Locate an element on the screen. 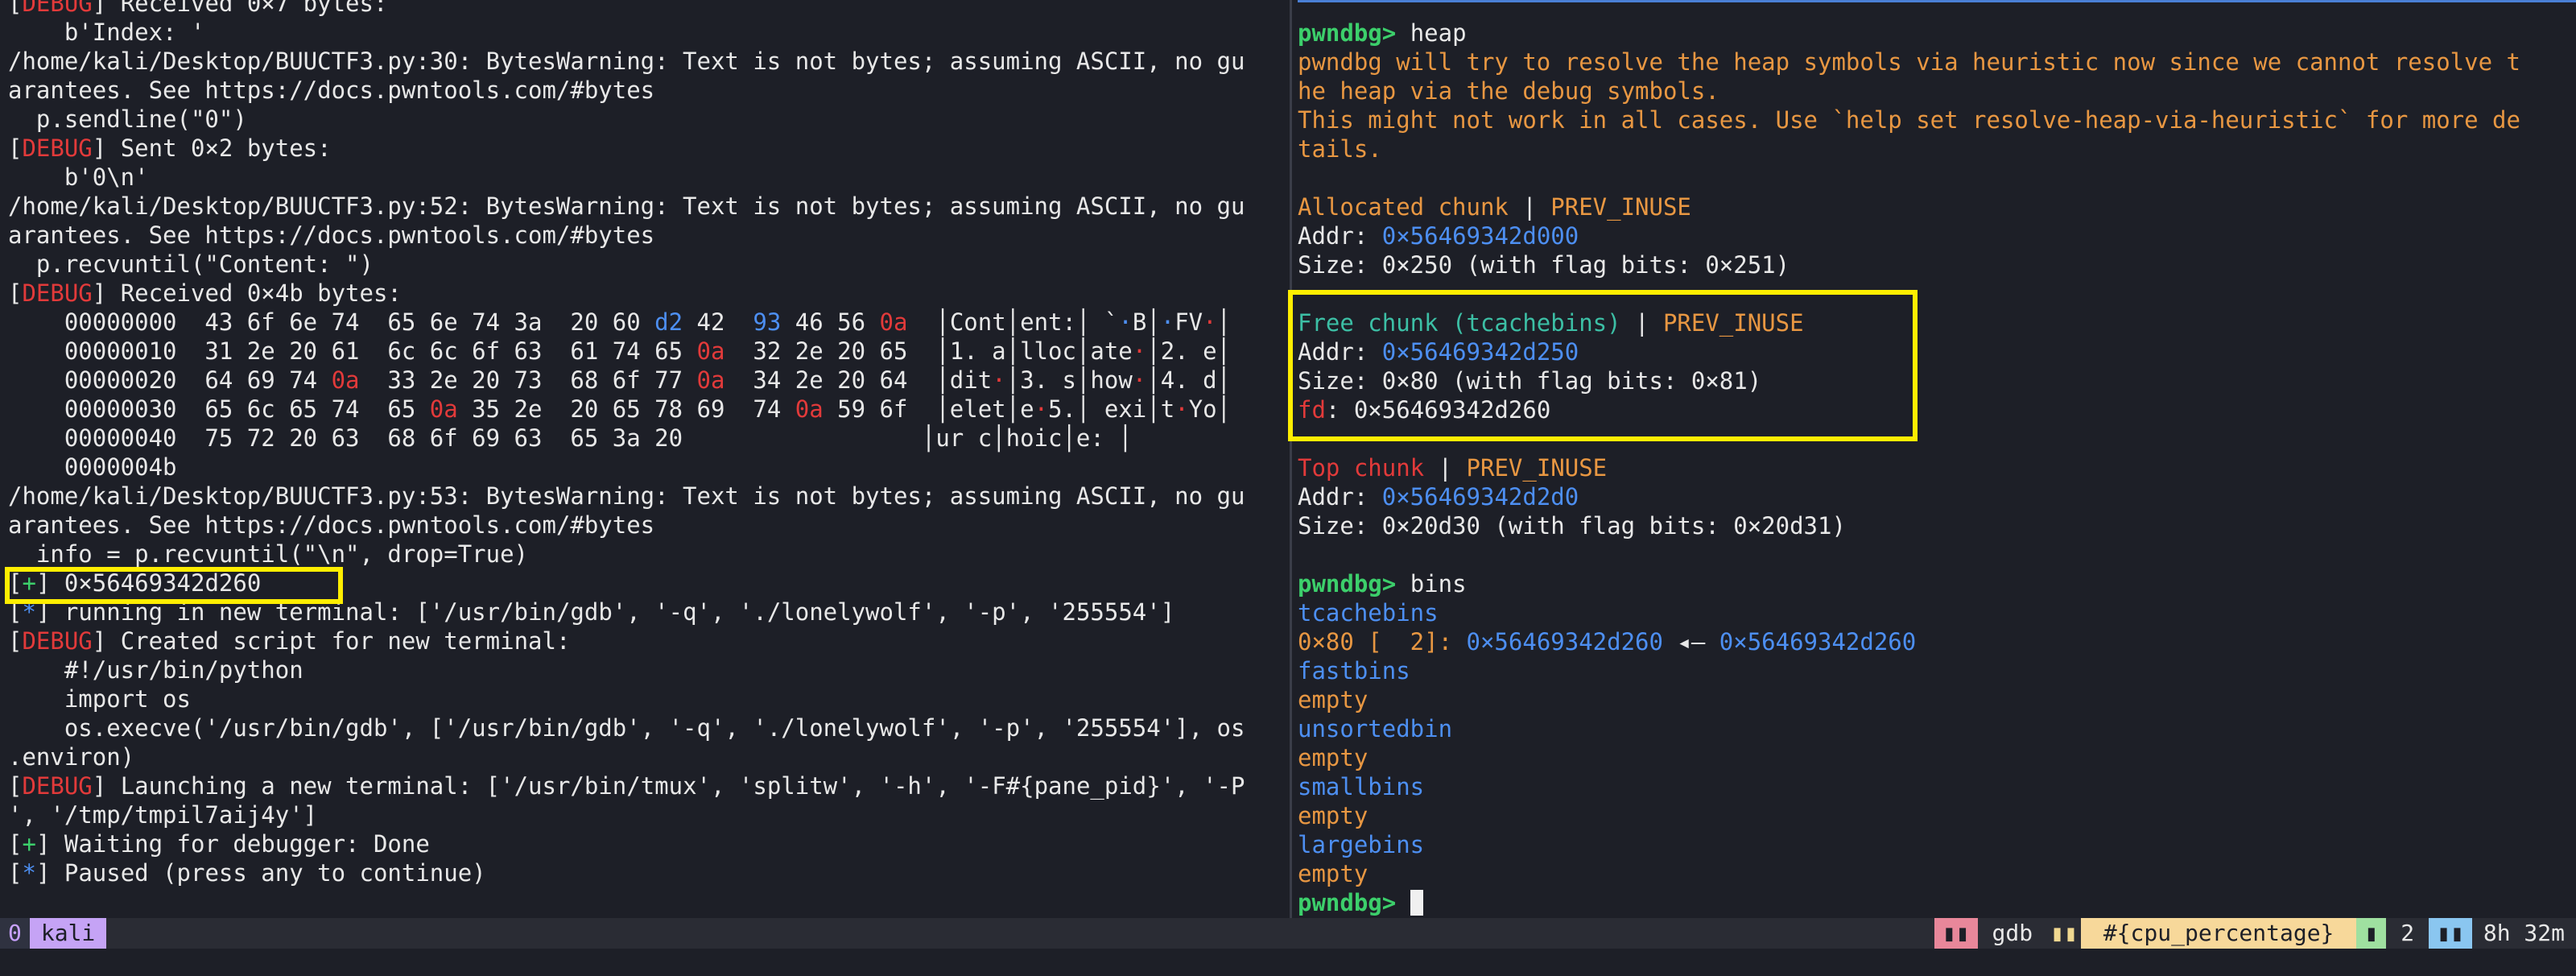 This screenshot has height=976, width=2576. right-line: Size: 0×250 (with flag bits: 0×251) is located at coordinates (1937, 265).